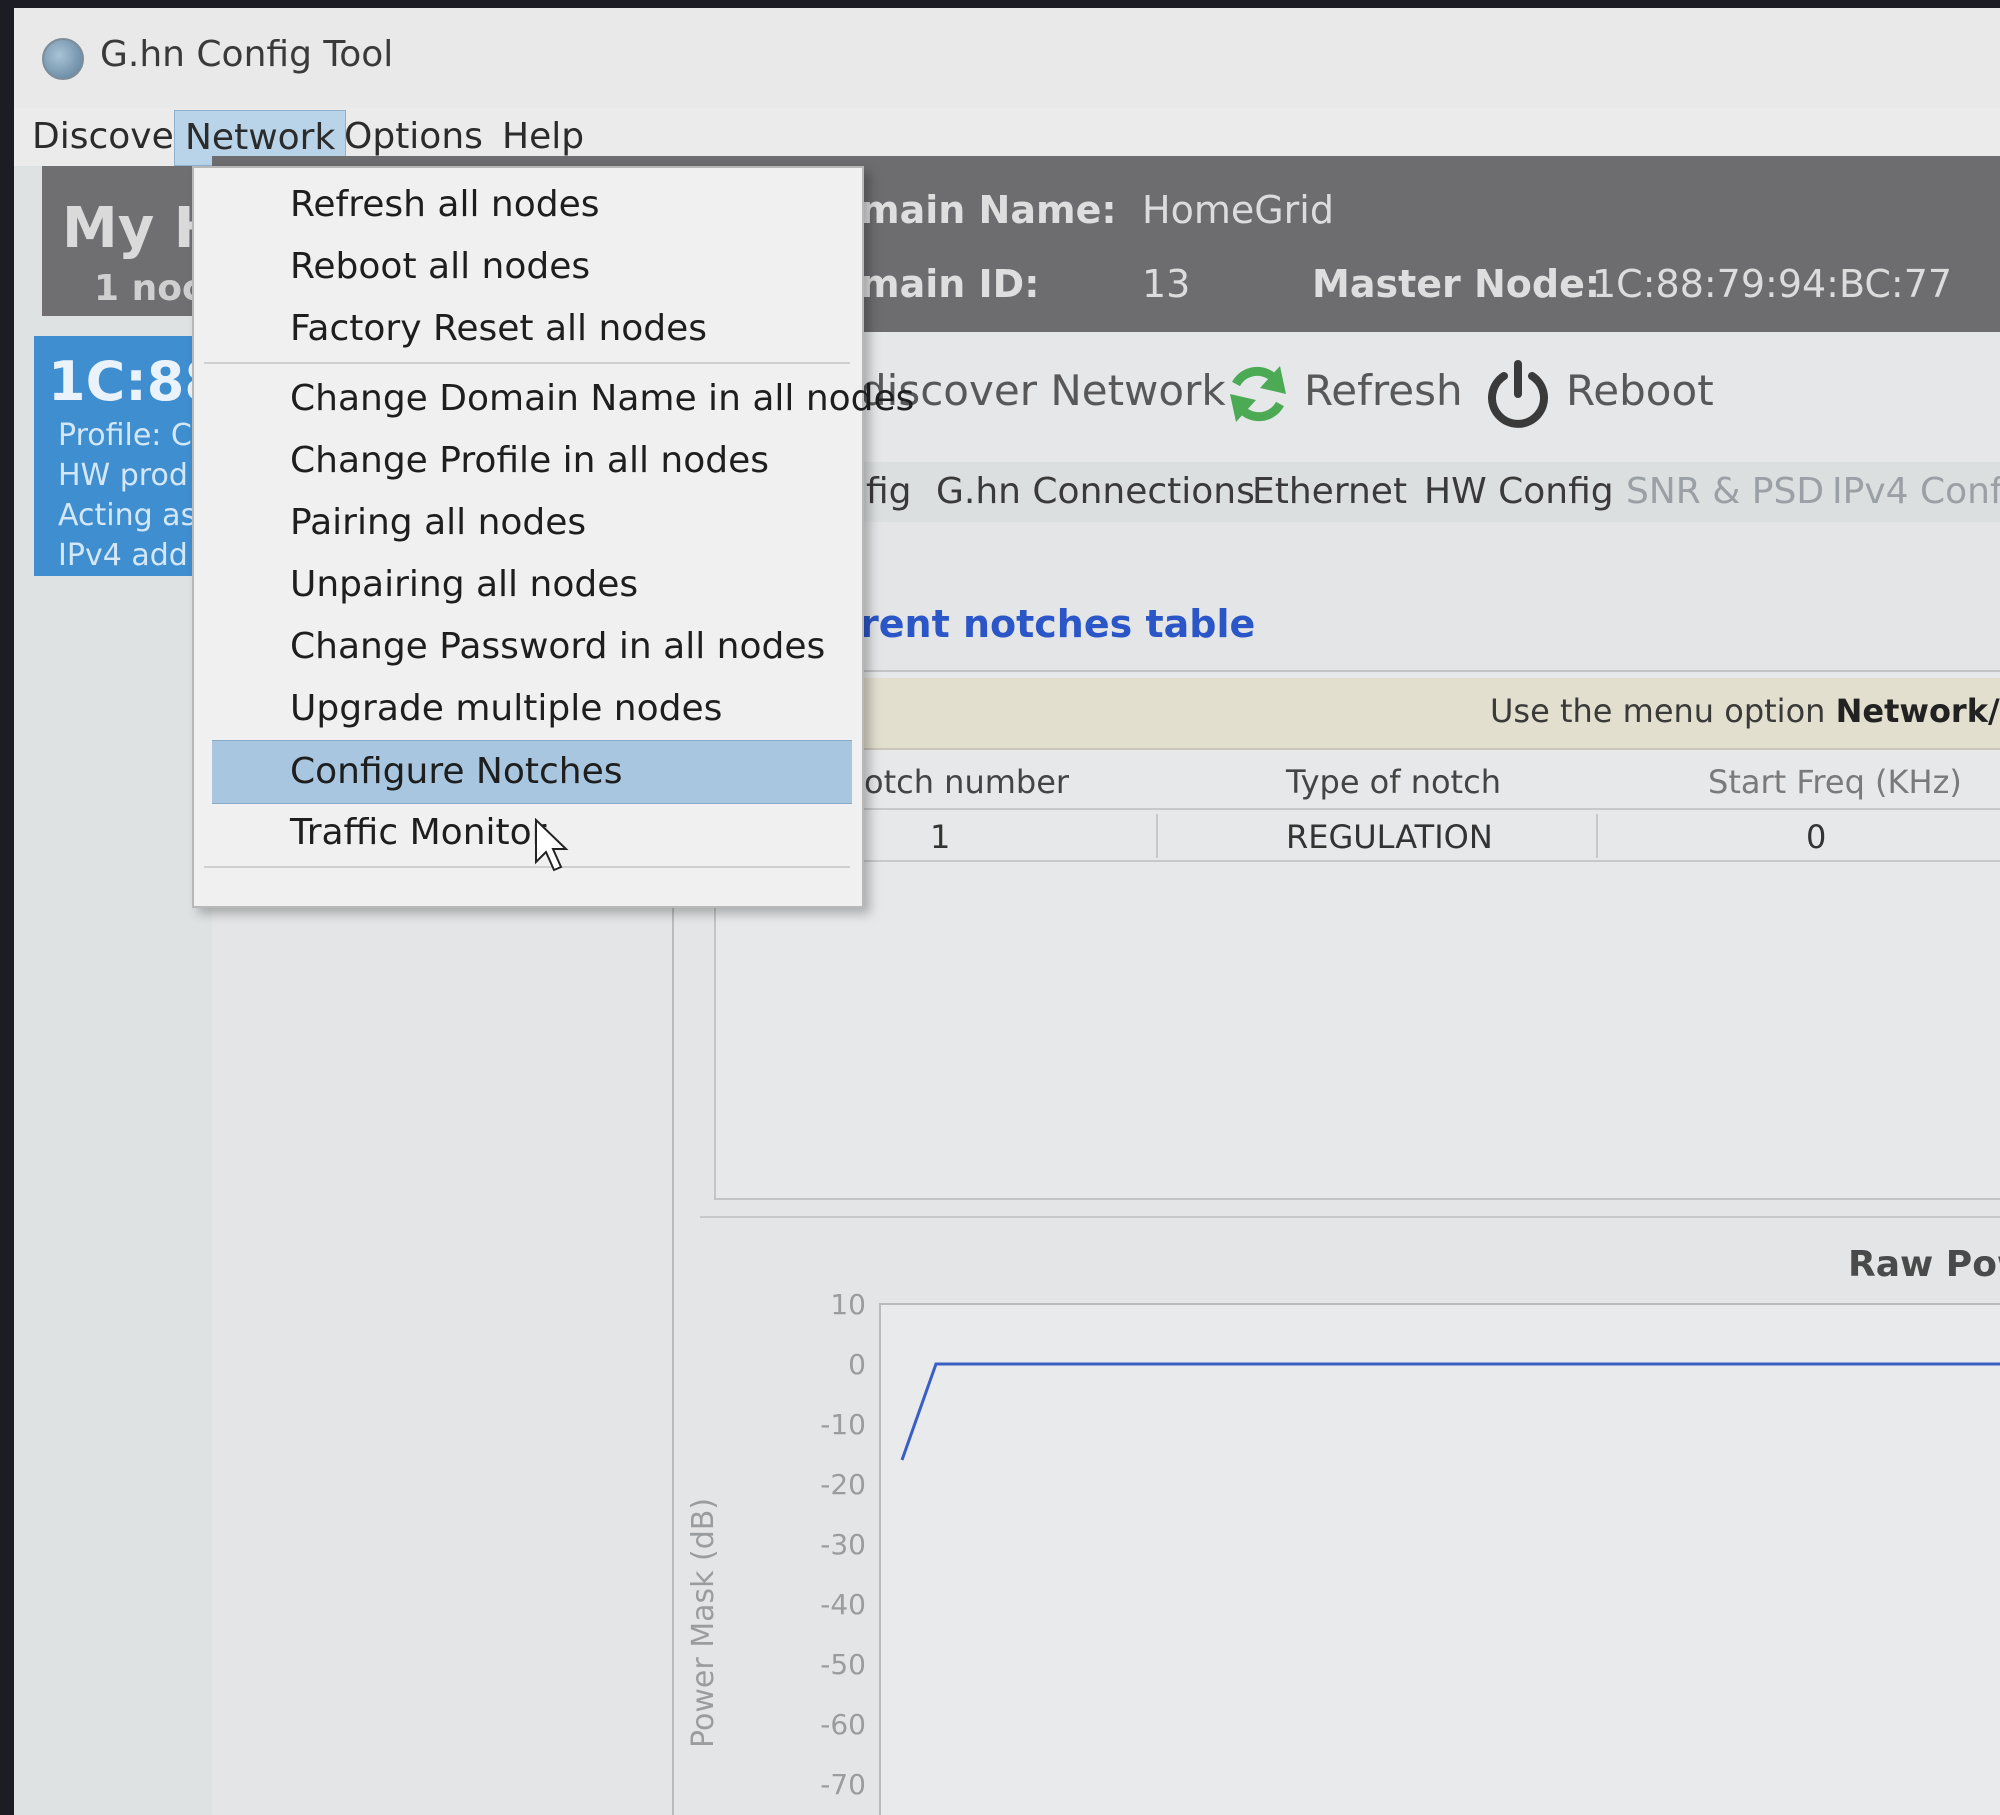 Image resolution: width=2000 pixels, height=1815 pixels. I want to click on tab-hw-config: HW Config, so click(1519, 492).